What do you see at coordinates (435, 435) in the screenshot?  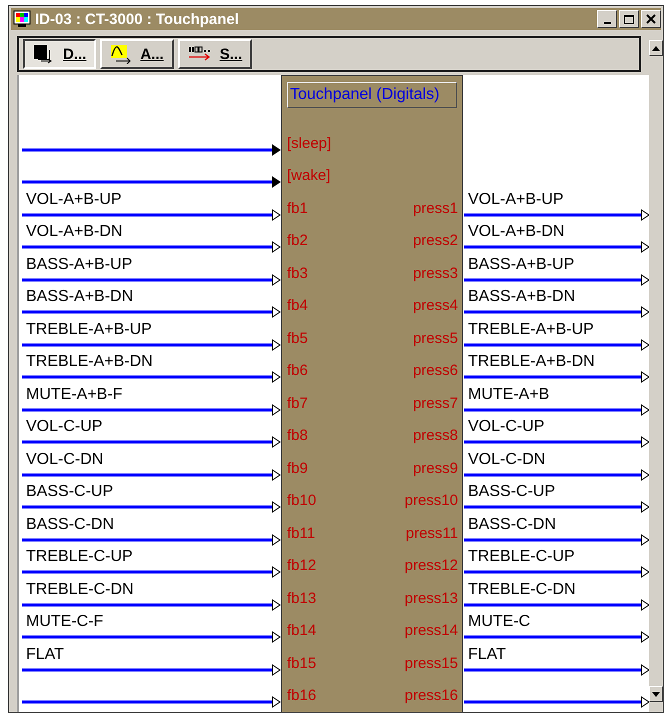 I see `output-port-label: press8` at bounding box center [435, 435].